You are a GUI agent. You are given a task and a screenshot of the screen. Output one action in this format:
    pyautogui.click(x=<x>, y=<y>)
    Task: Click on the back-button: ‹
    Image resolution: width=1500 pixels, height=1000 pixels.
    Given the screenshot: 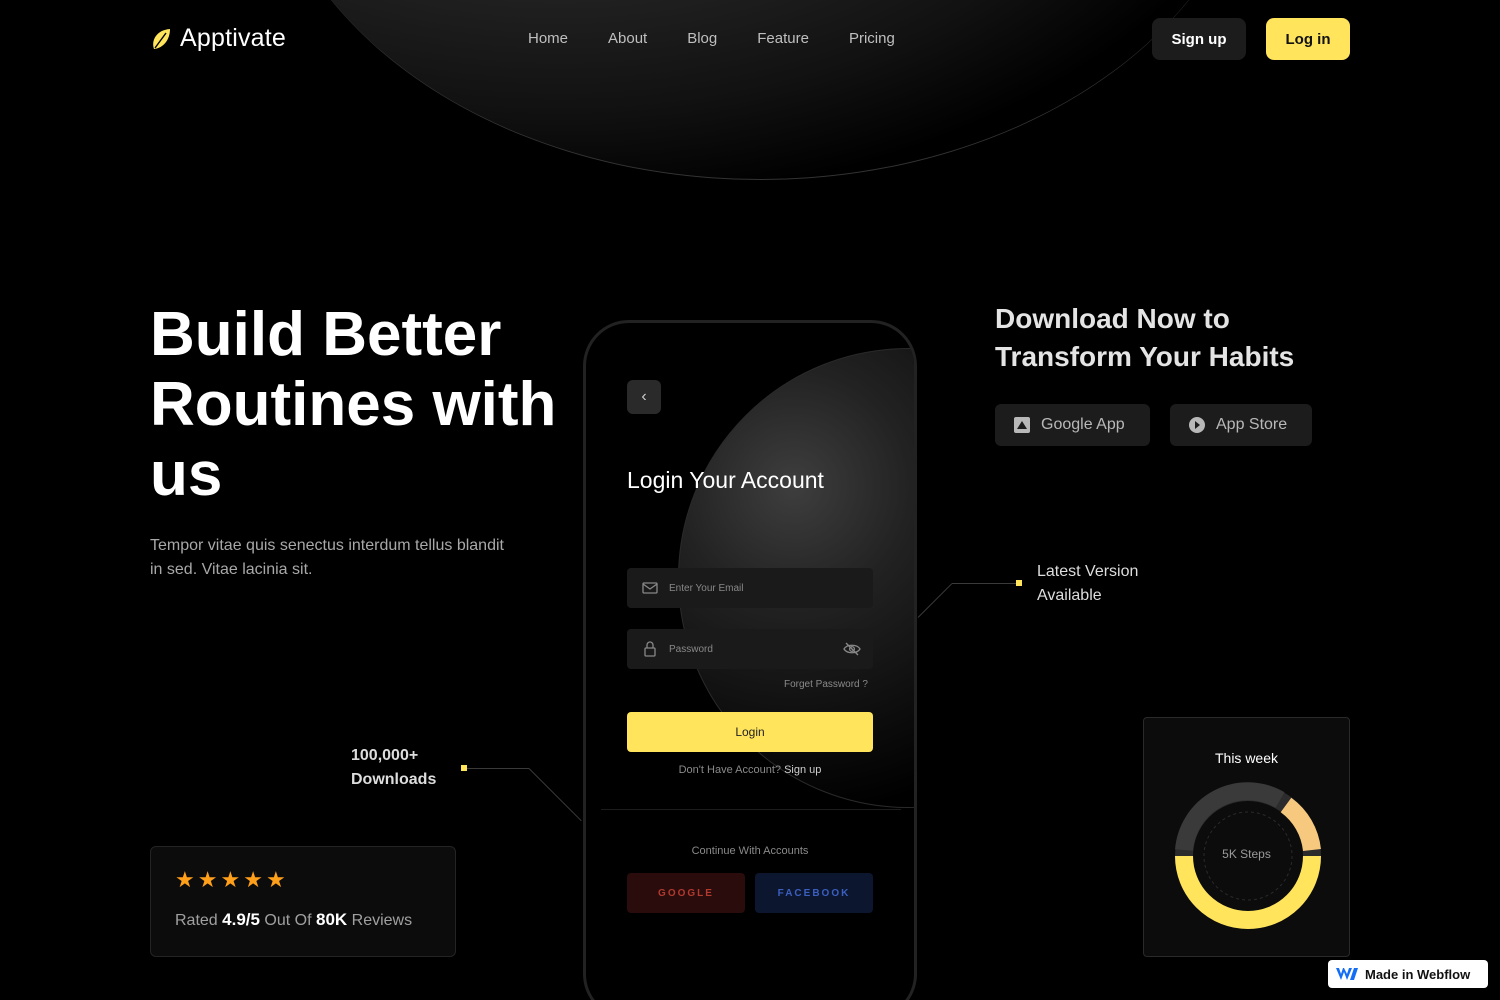 What is the action you would take?
    pyautogui.click(x=644, y=397)
    